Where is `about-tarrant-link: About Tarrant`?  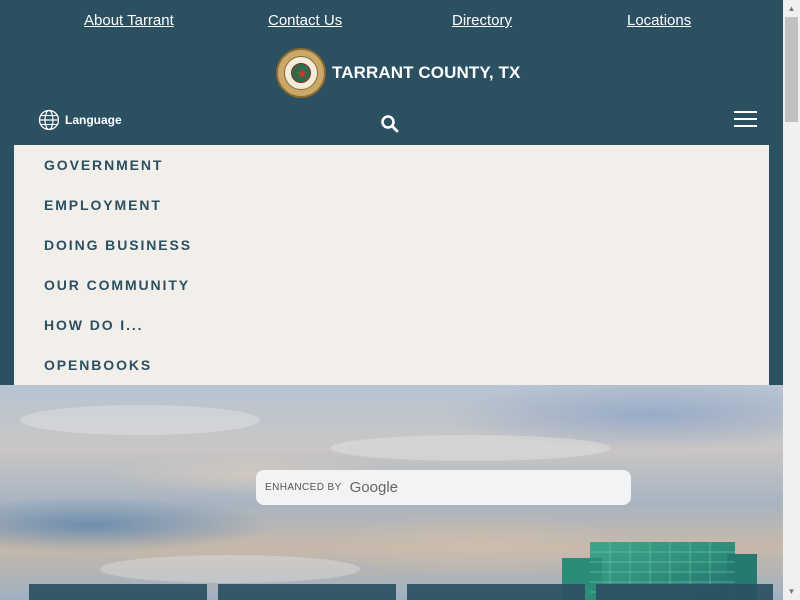 about-tarrant-link: About Tarrant is located at coordinates (129, 20).